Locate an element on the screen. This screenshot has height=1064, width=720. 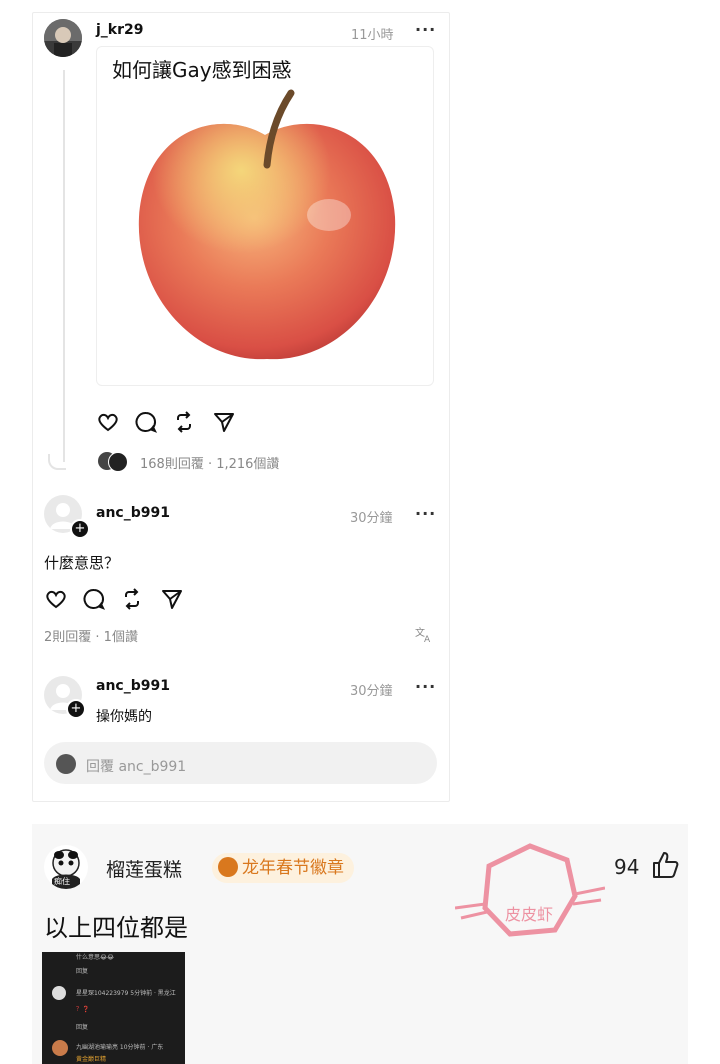
watermark-text: 皮皮虾 is located at coordinates (529, 914).